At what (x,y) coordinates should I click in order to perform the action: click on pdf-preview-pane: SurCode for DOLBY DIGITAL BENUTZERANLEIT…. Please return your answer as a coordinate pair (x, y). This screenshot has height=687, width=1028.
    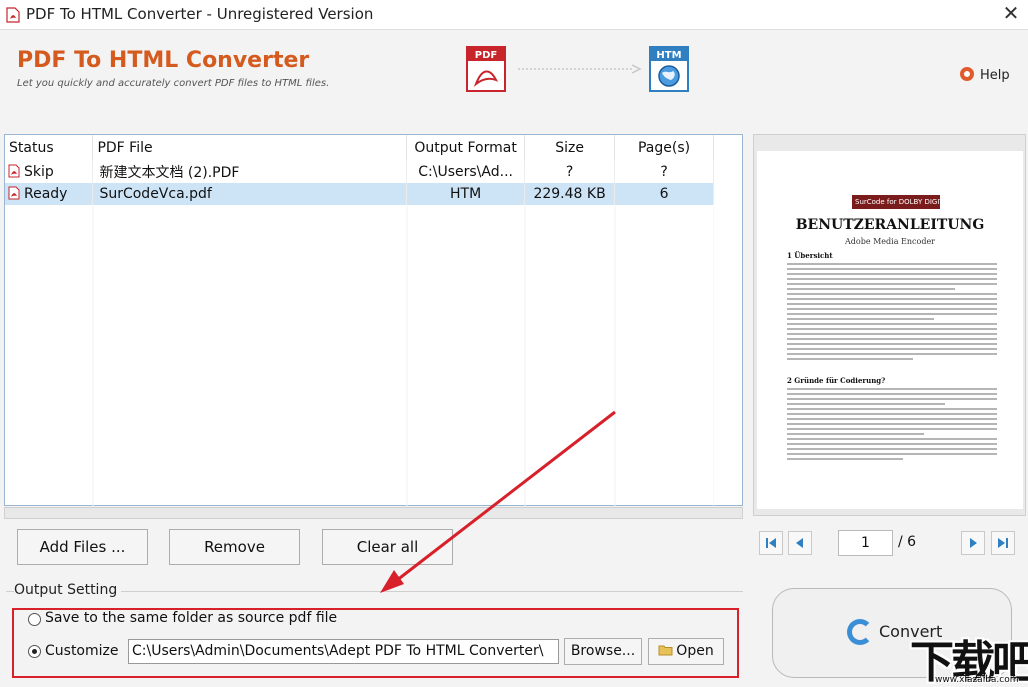
    Looking at the image, I should click on (889, 325).